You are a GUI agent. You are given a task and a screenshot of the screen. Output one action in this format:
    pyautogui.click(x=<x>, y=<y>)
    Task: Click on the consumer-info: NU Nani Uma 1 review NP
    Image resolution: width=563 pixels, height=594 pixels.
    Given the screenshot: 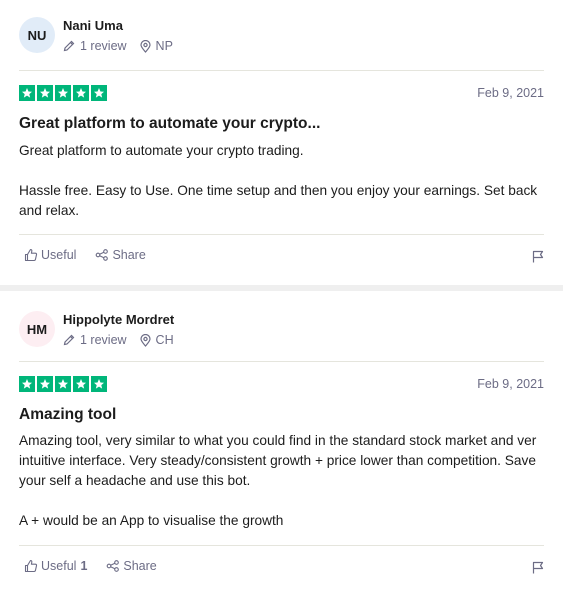 What is the action you would take?
    pyautogui.click(x=96, y=35)
    